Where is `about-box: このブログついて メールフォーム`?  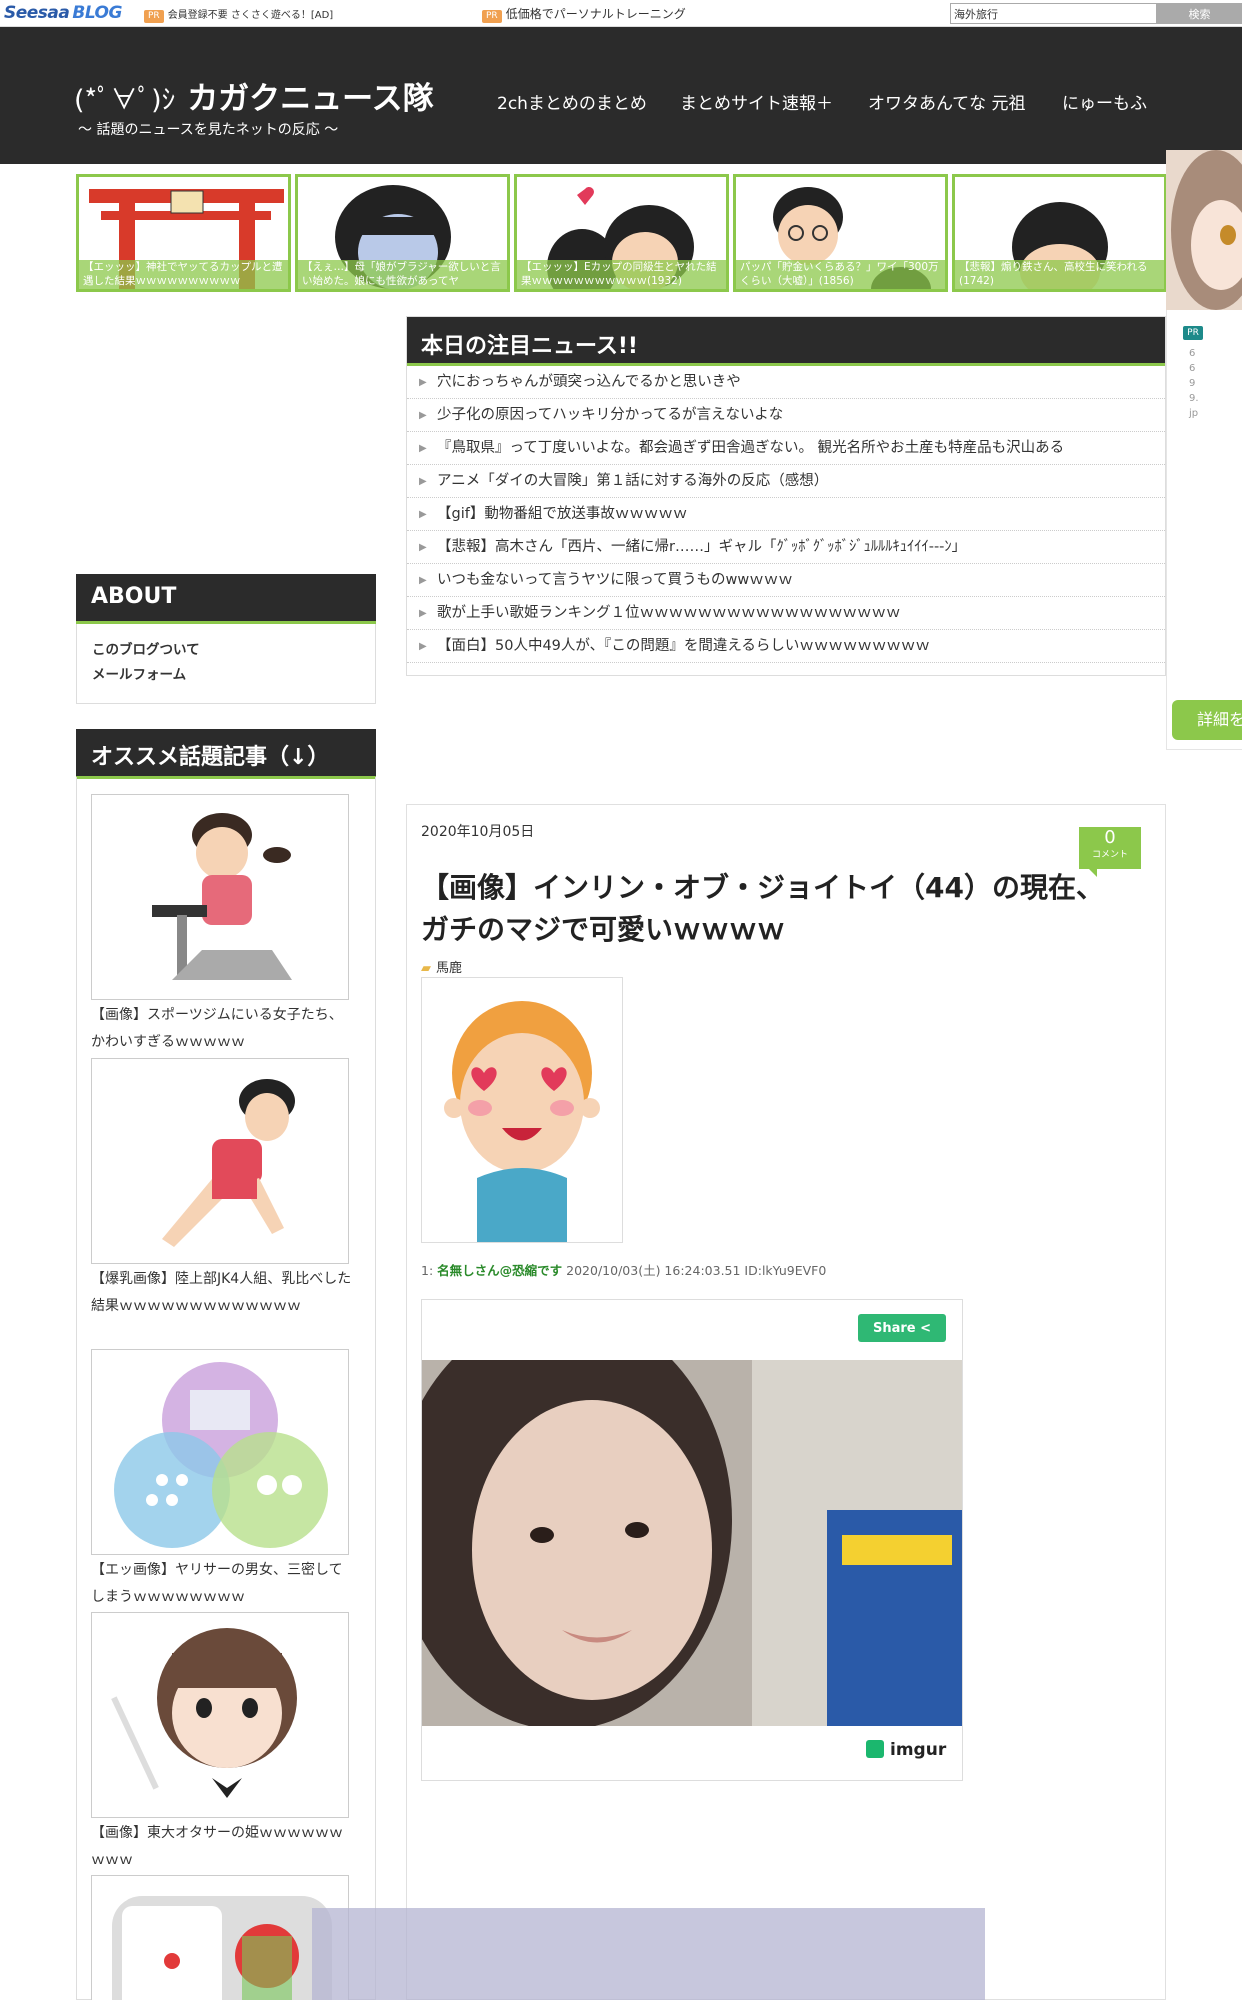
about-box: このブログついて メールフォーム is located at coordinates (226, 664).